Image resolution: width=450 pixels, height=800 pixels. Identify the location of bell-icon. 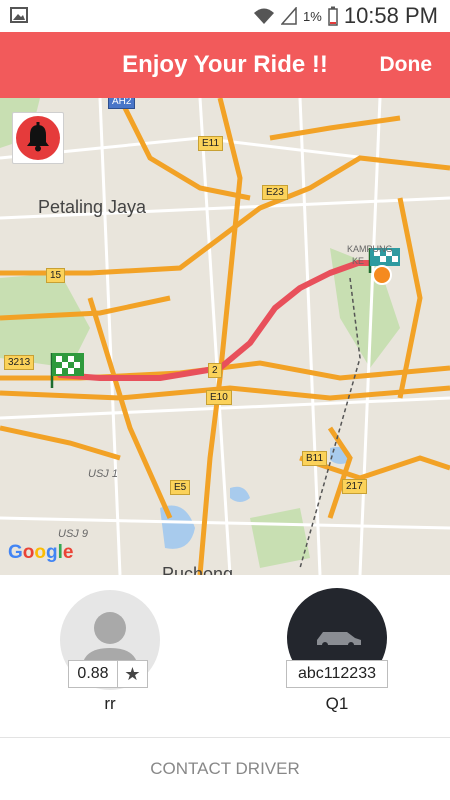
(38, 138).